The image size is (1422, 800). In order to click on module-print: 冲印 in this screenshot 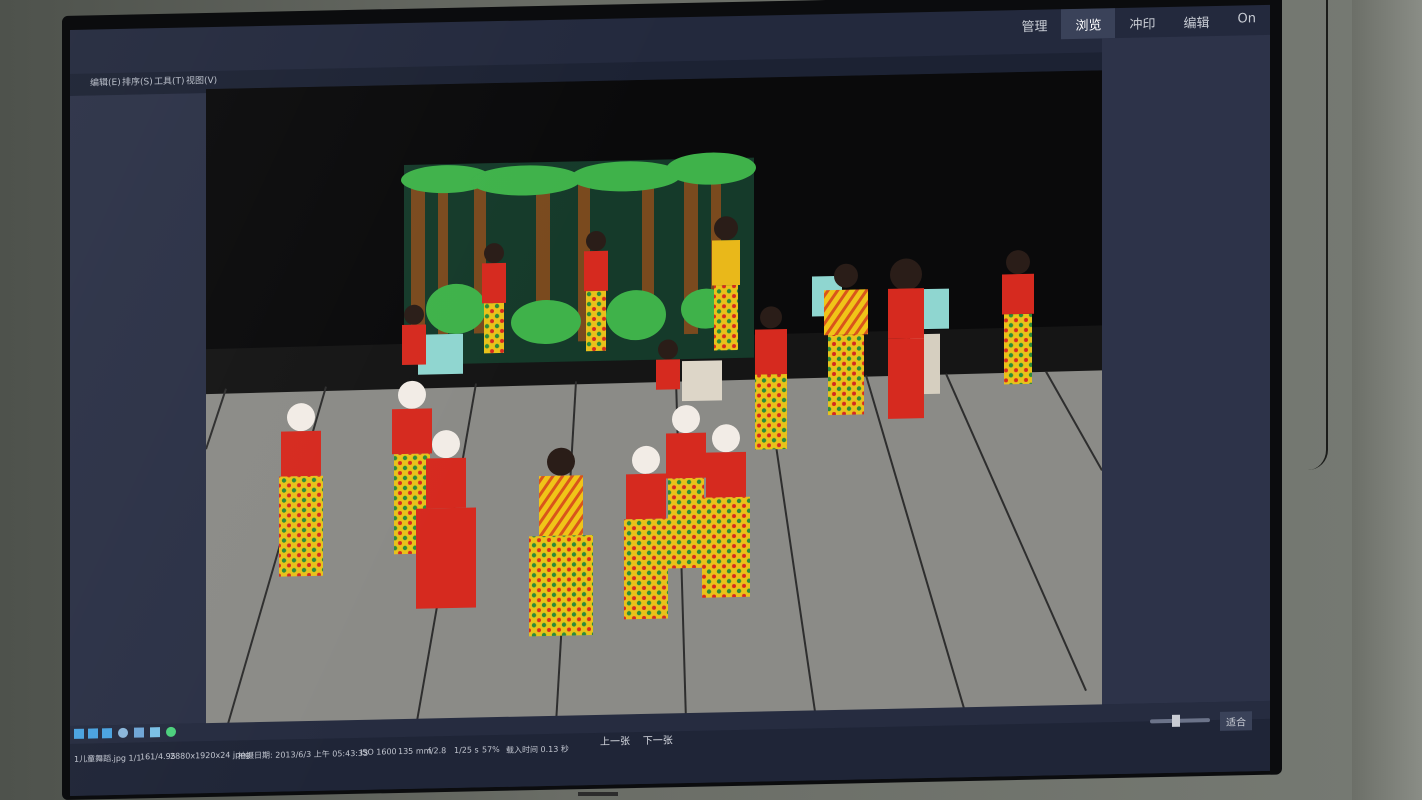, I will do `click(1142, 22)`.